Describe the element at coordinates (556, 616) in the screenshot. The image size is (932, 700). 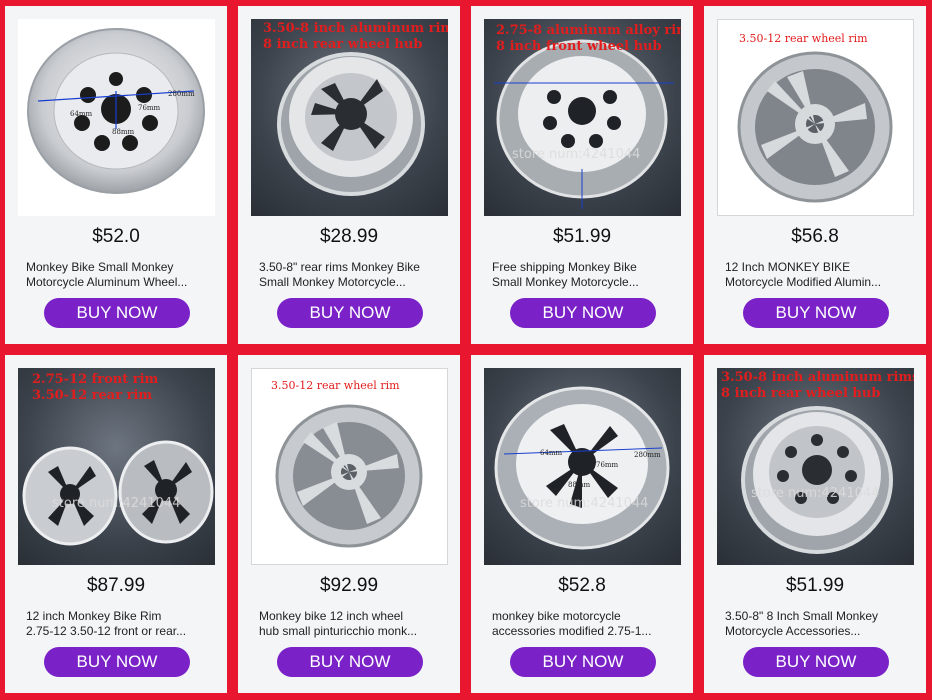
I see `title-line: monkey bike motorcycle` at that location.